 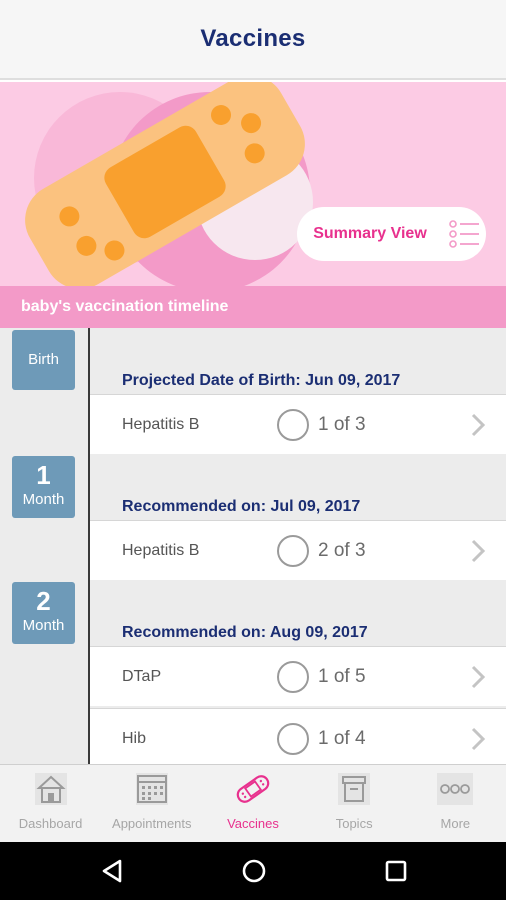 I want to click on age-badge-1-month: 1 Month, so click(x=43, y=487).